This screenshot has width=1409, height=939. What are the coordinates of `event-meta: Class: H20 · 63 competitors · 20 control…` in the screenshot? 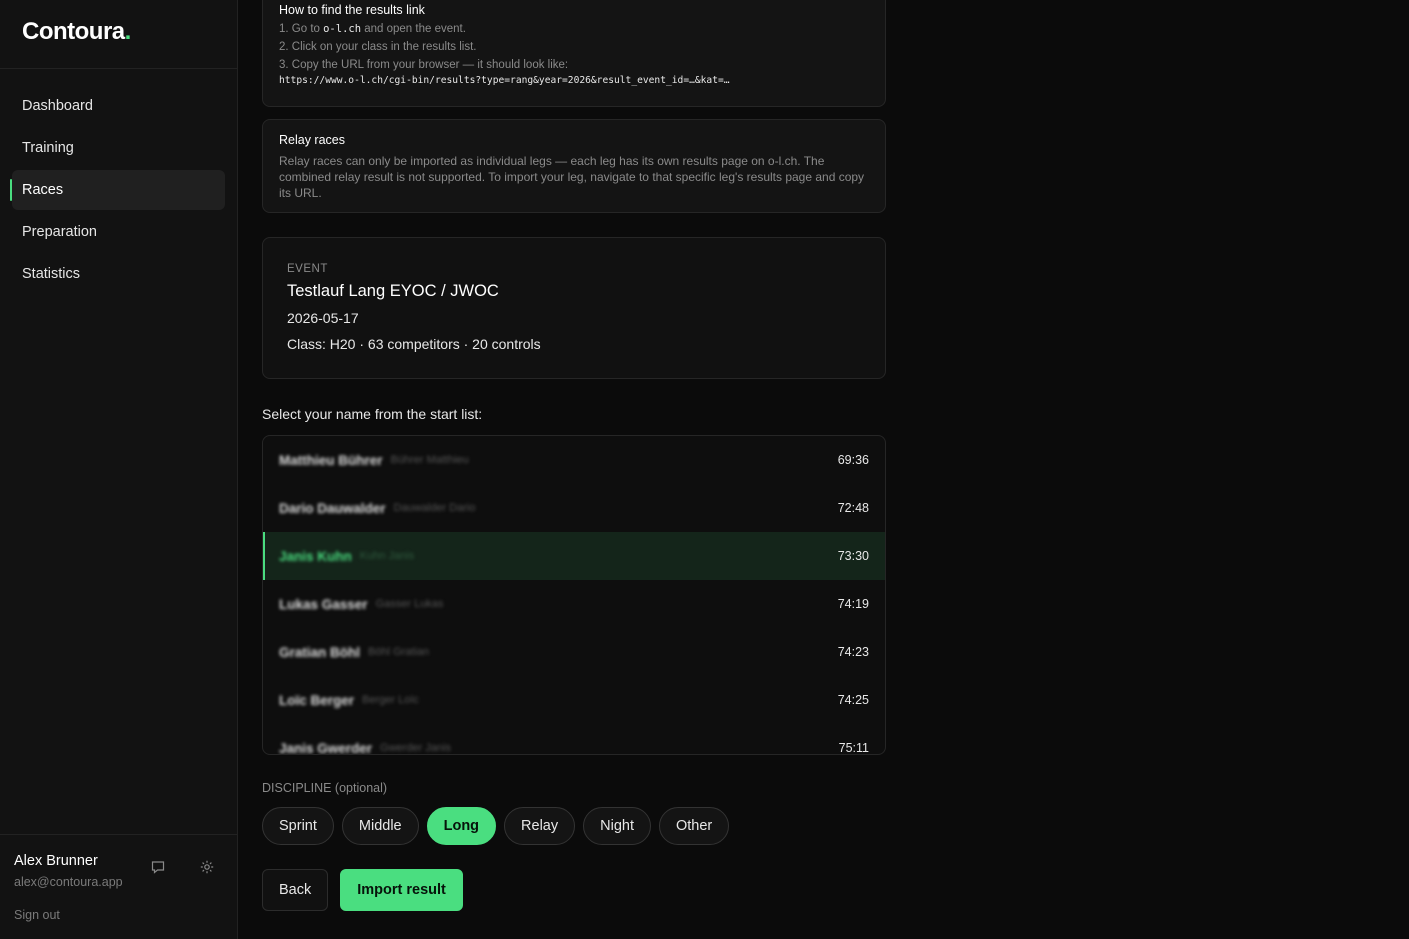 It's located at (414, 344).